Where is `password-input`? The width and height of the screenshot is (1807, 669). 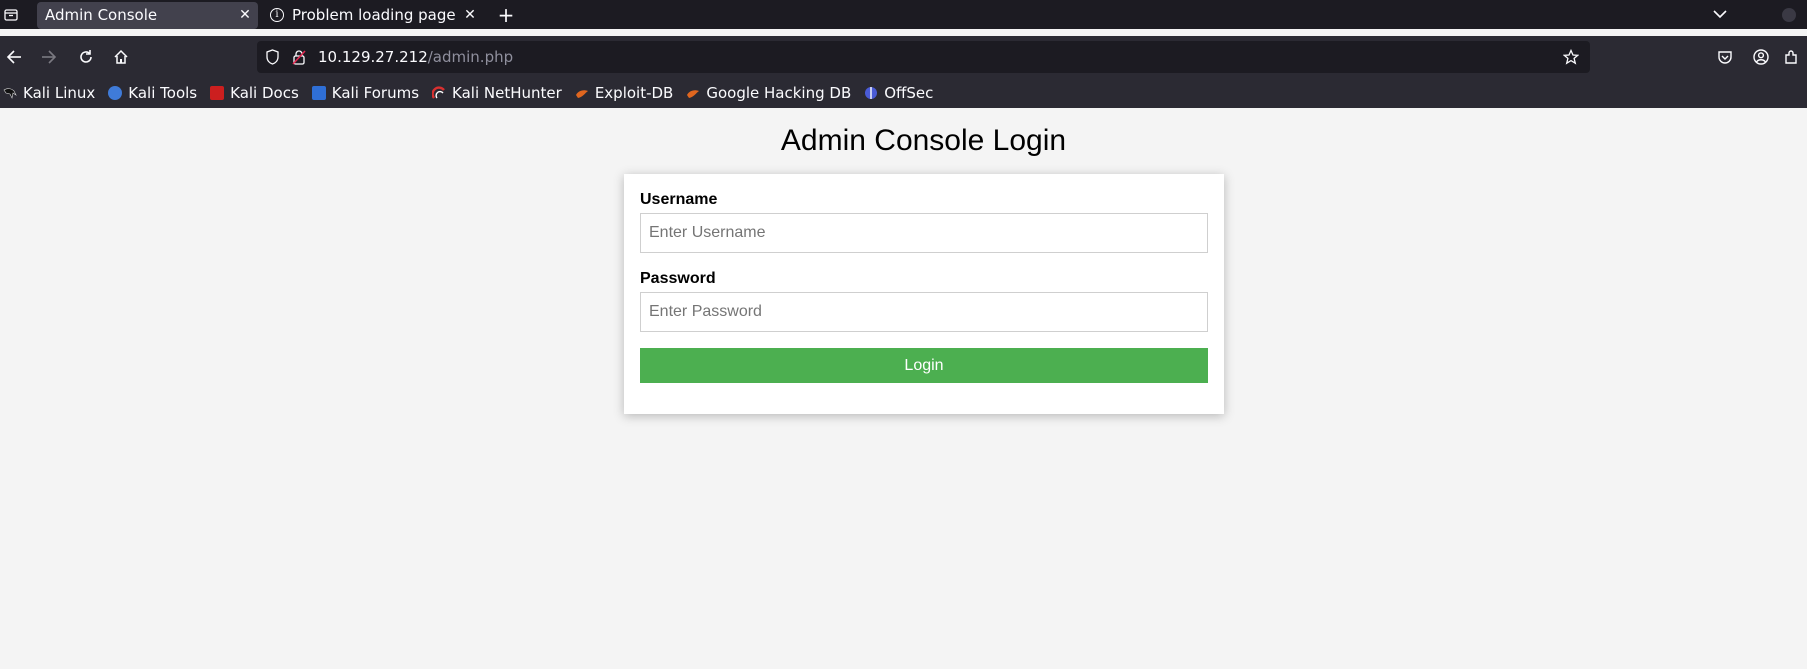 password-input is located at coordinates (924, 312).